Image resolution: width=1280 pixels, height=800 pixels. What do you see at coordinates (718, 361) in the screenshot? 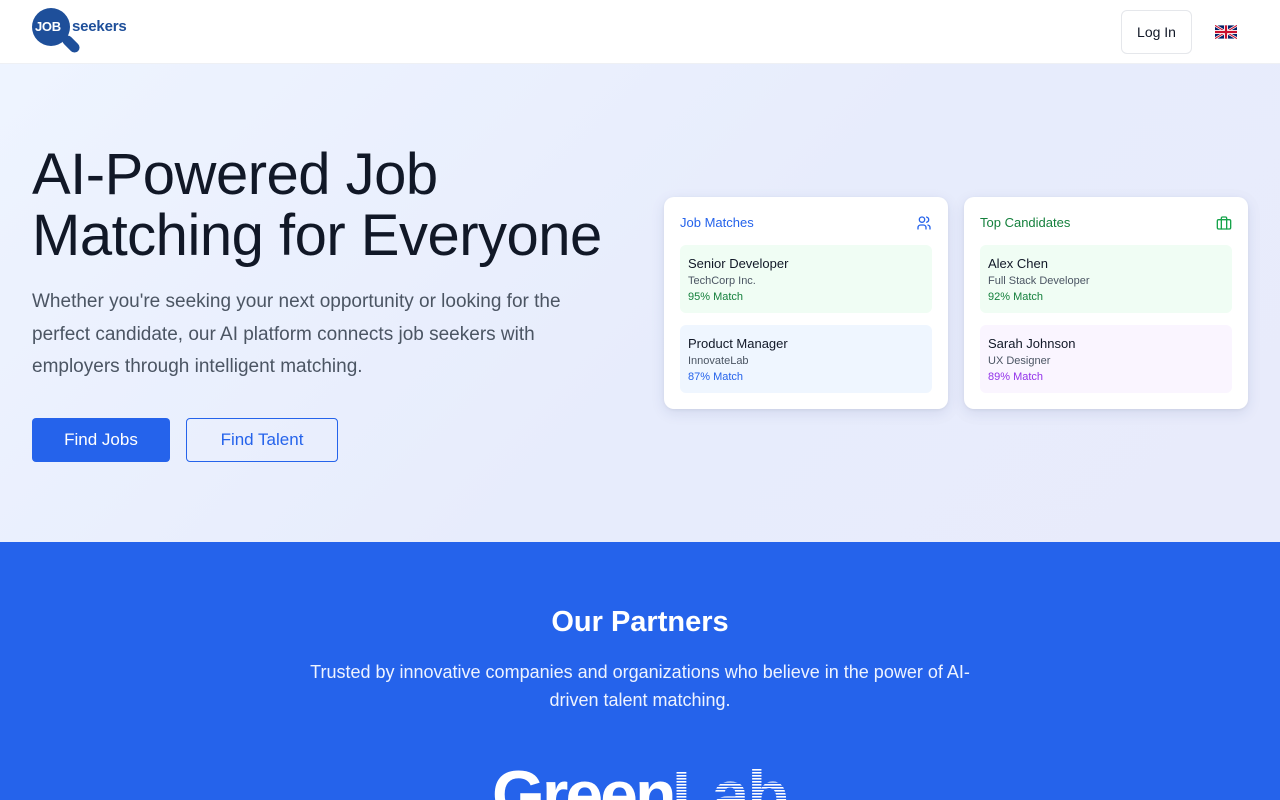
I see `company-name: InnovateLab` at bounding box center [718, 361].